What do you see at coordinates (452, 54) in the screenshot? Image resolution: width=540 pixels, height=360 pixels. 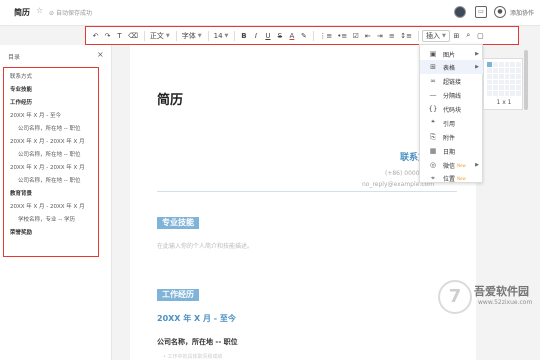 I see `menu-item-image: ▣ 图片 ▶` at bounding box center [452, 54].